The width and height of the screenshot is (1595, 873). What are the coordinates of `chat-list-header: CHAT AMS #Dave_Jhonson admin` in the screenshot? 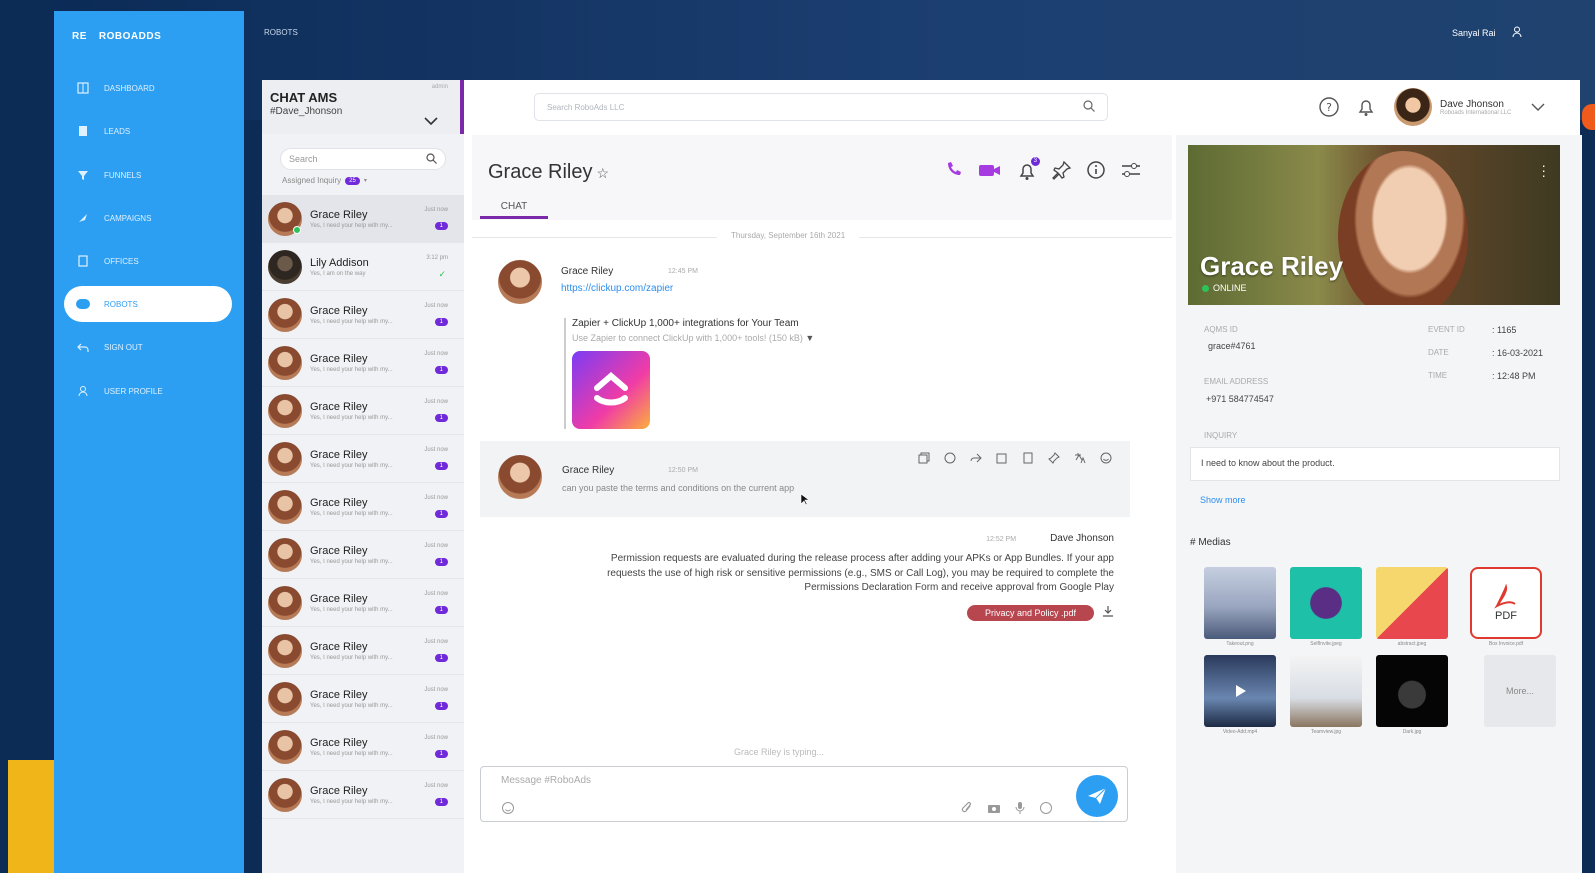 It's located at (363, 107).